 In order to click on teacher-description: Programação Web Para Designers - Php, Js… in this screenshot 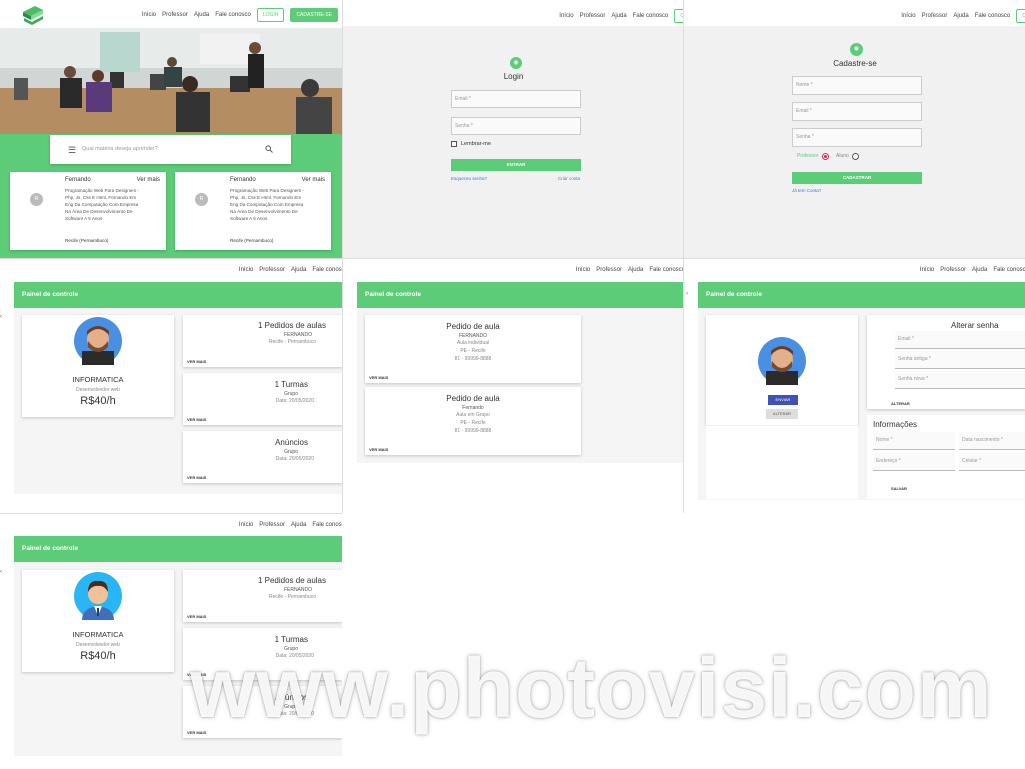, I will do `click(102, 204)`.